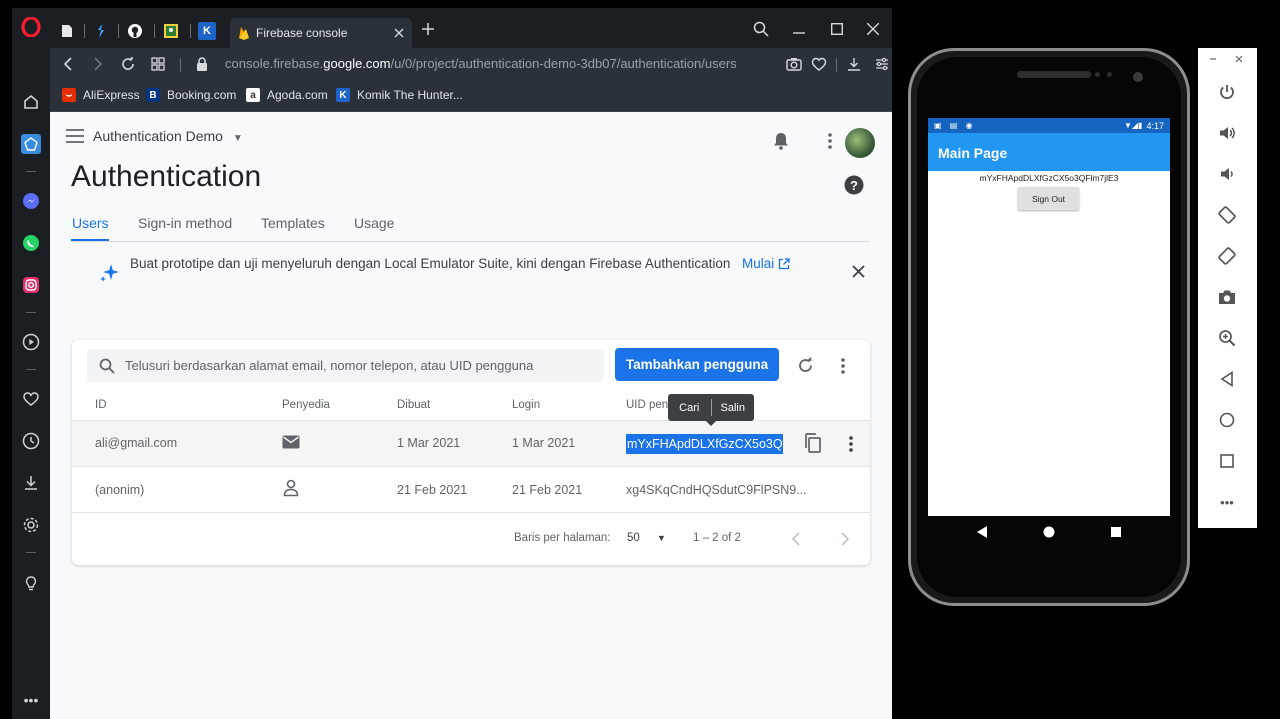 Image resolution: width=1280 pixels, height=719 pixels. Describe the element at coordinates (733, 408) in the screenshot. I see `context-menu-copy: Salin` at that location.